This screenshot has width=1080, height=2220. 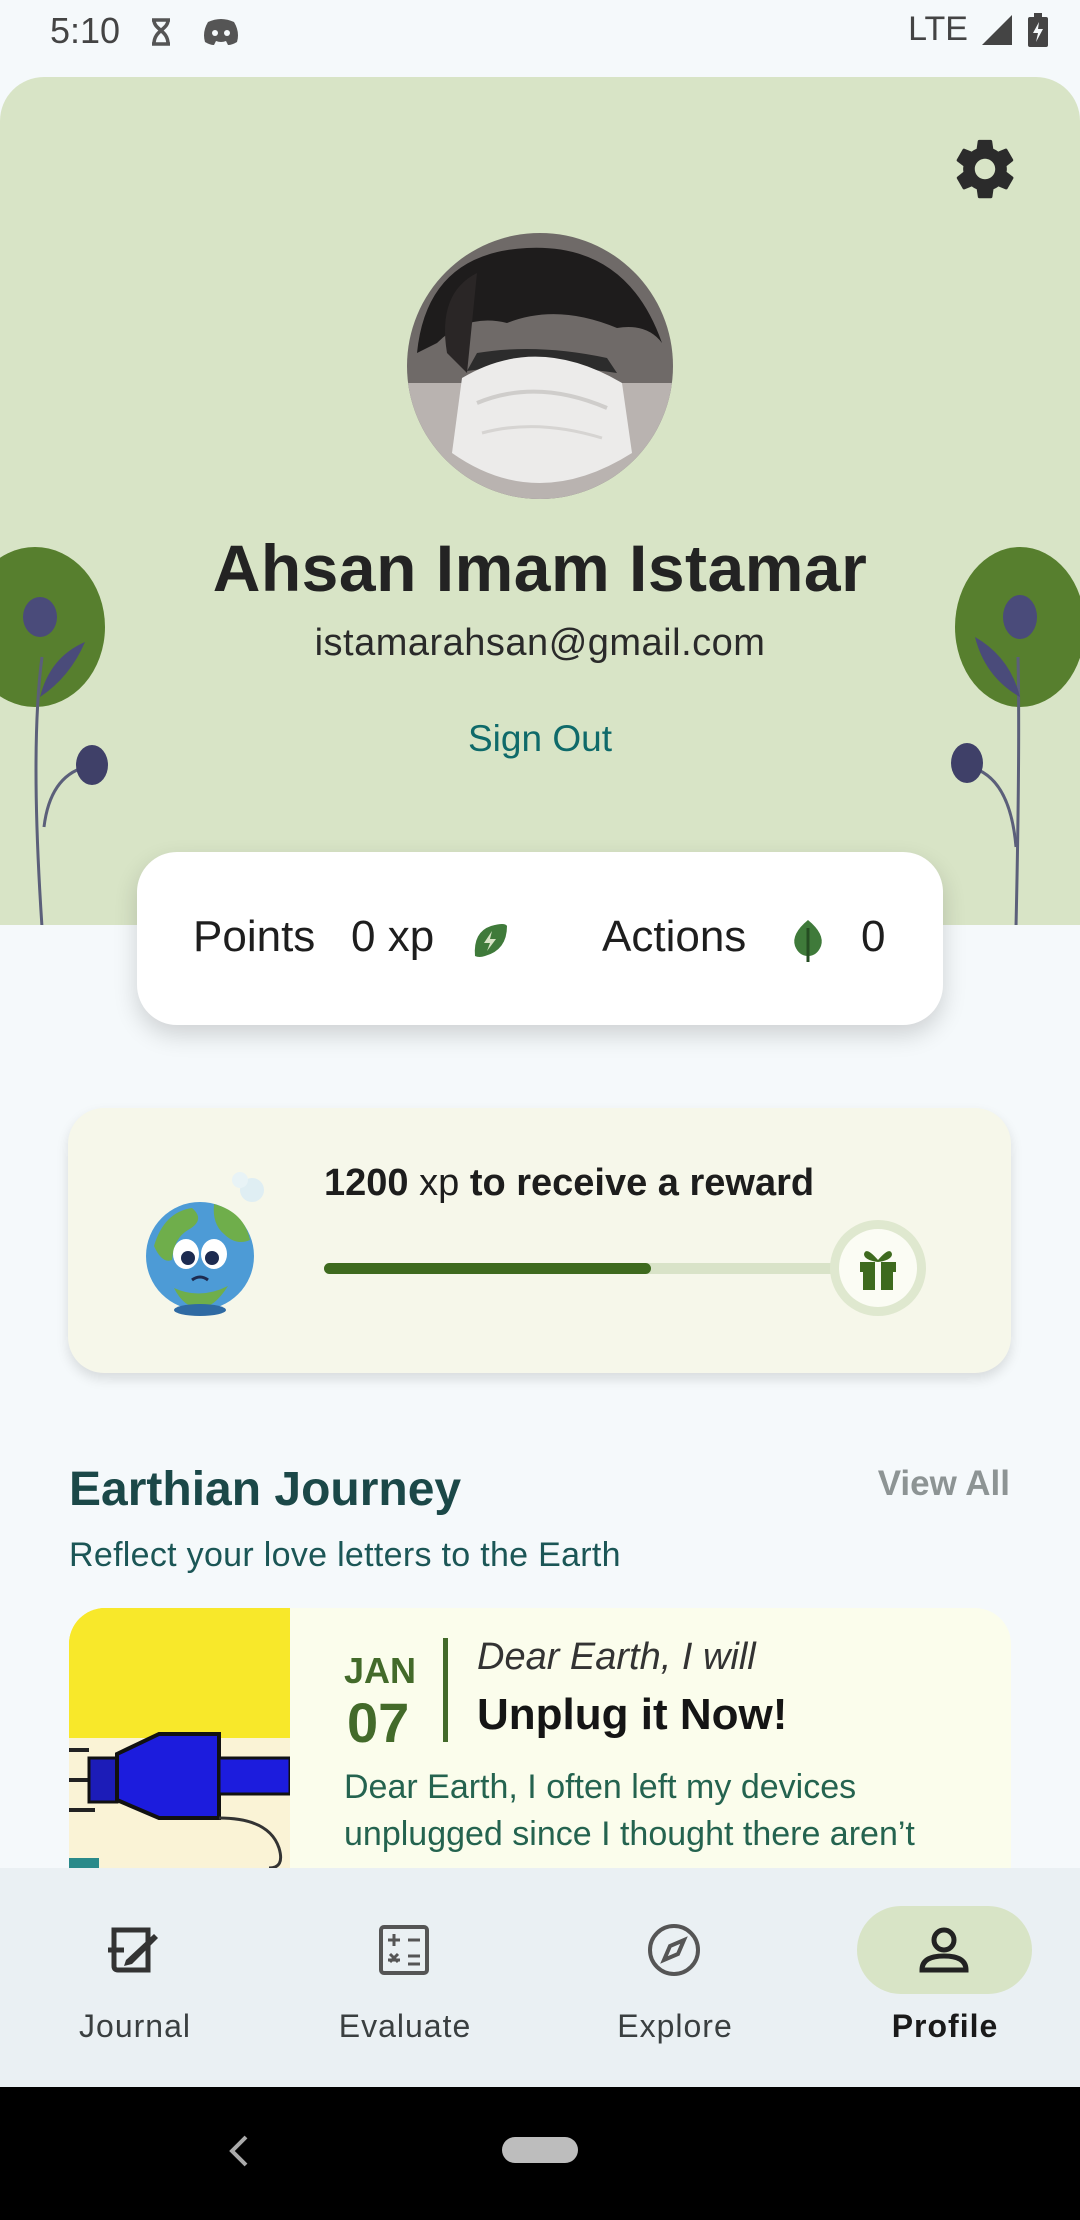 I want to click on points-label: Points, so click(x=254, y=936).